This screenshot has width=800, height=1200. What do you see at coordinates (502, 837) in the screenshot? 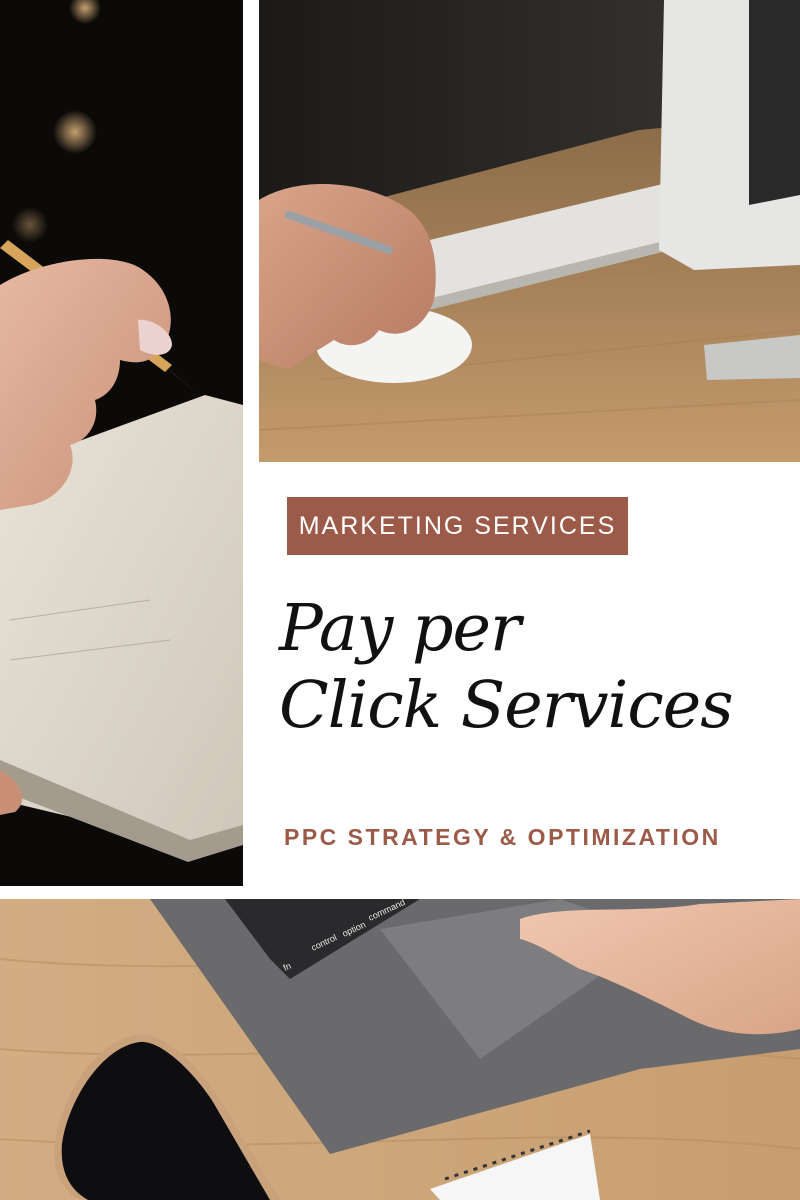
I see `subtitle: PPC STRATEGY & OPTIMIZATION` at bounding box center [502, 837].